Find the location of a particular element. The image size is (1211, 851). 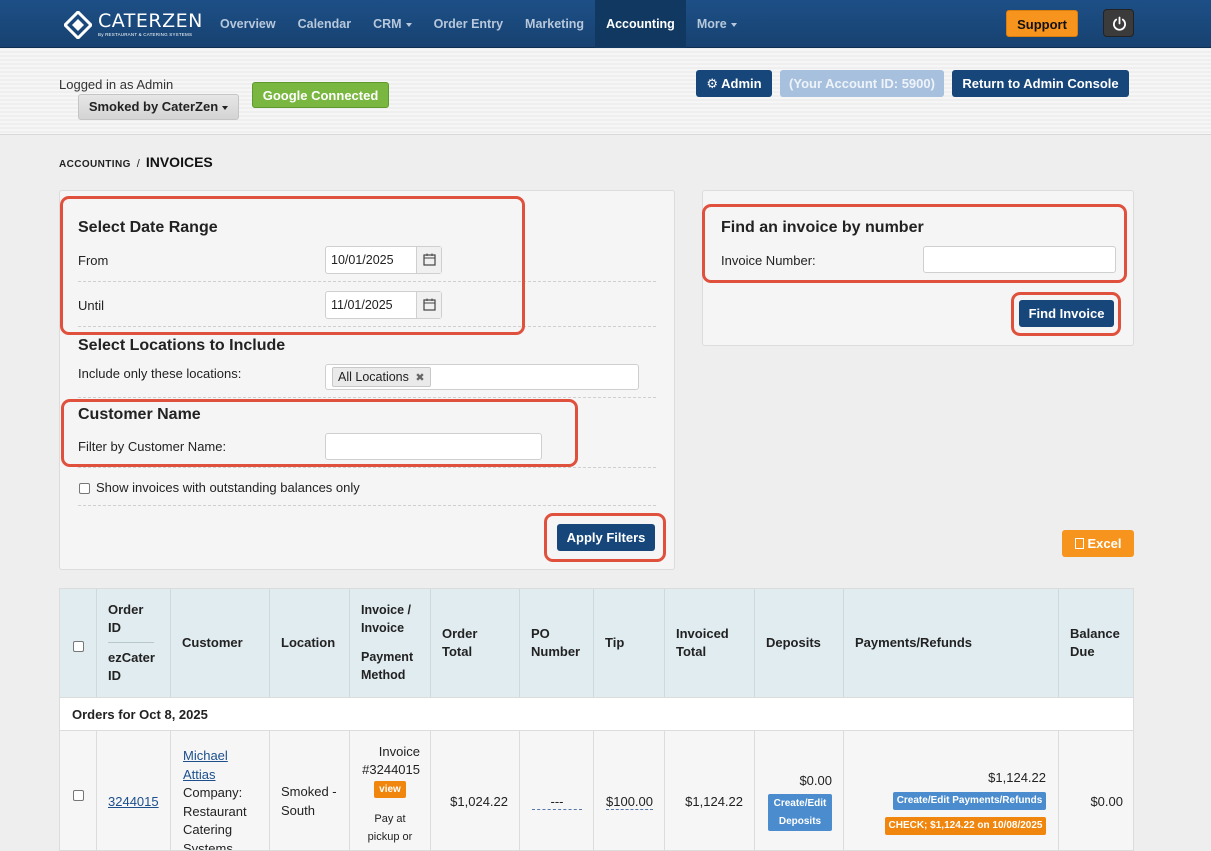

header-payments-refunds: Payments/Refunds is located at coordinates (951, 643).